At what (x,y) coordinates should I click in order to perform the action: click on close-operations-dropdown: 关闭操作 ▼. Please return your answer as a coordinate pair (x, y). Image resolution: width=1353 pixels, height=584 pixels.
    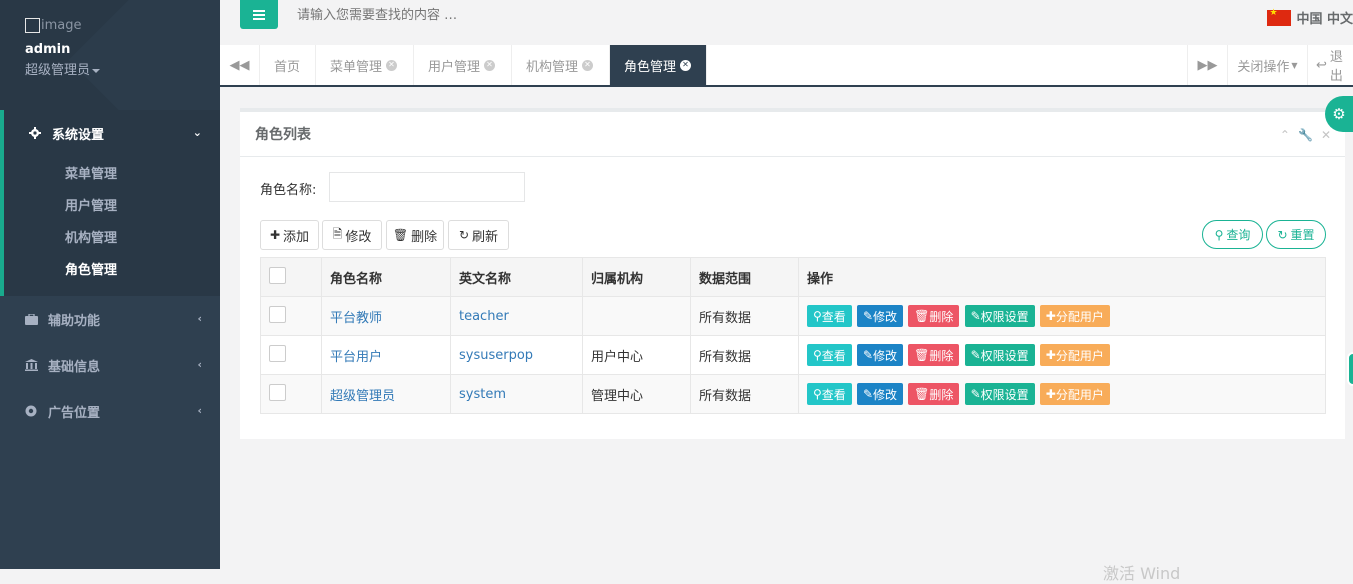
    Looking at the image, I should click on (1267, 65).